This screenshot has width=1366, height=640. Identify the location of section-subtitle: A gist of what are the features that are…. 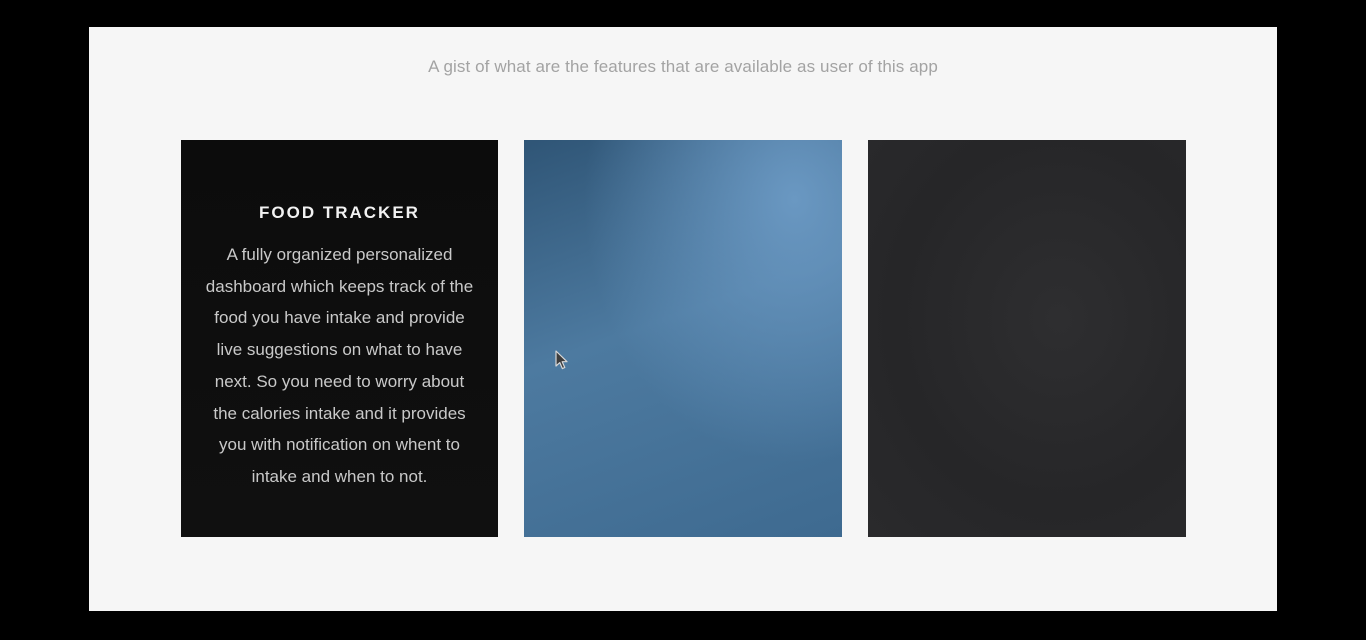
(683, 66).